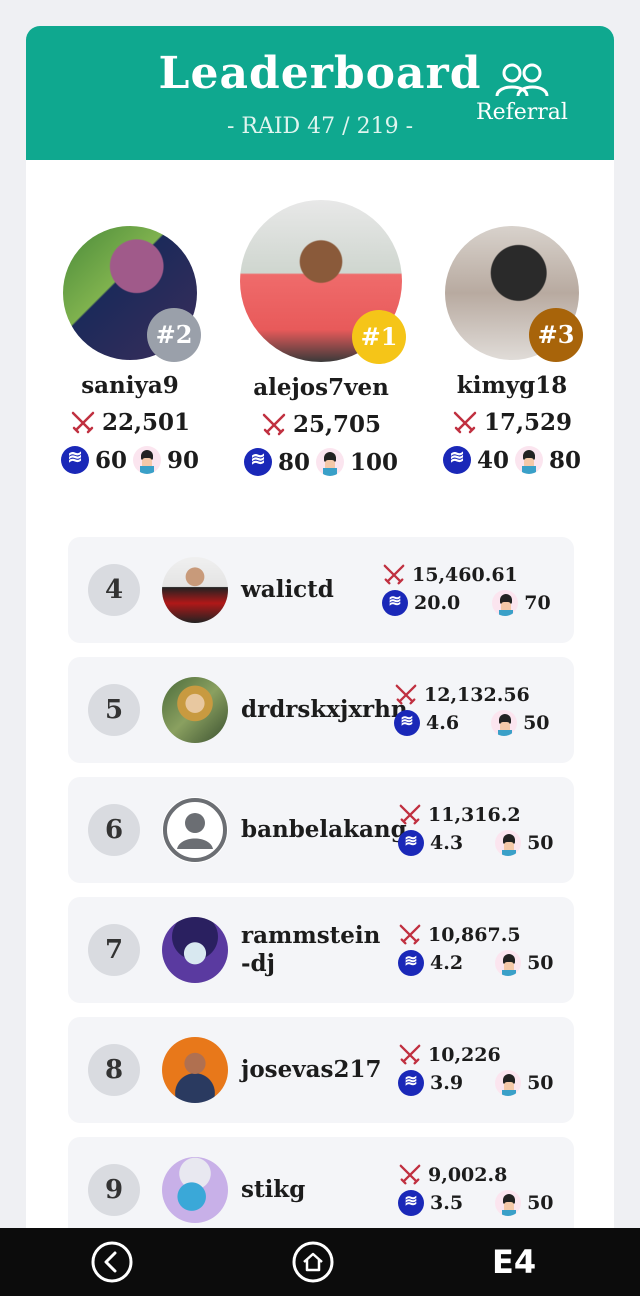 The image size is (640, 1296). Describe the element at coordinates (476, 949) in the screenshot. I see `player-stats: 10,867.5 4.2 50` at that location.